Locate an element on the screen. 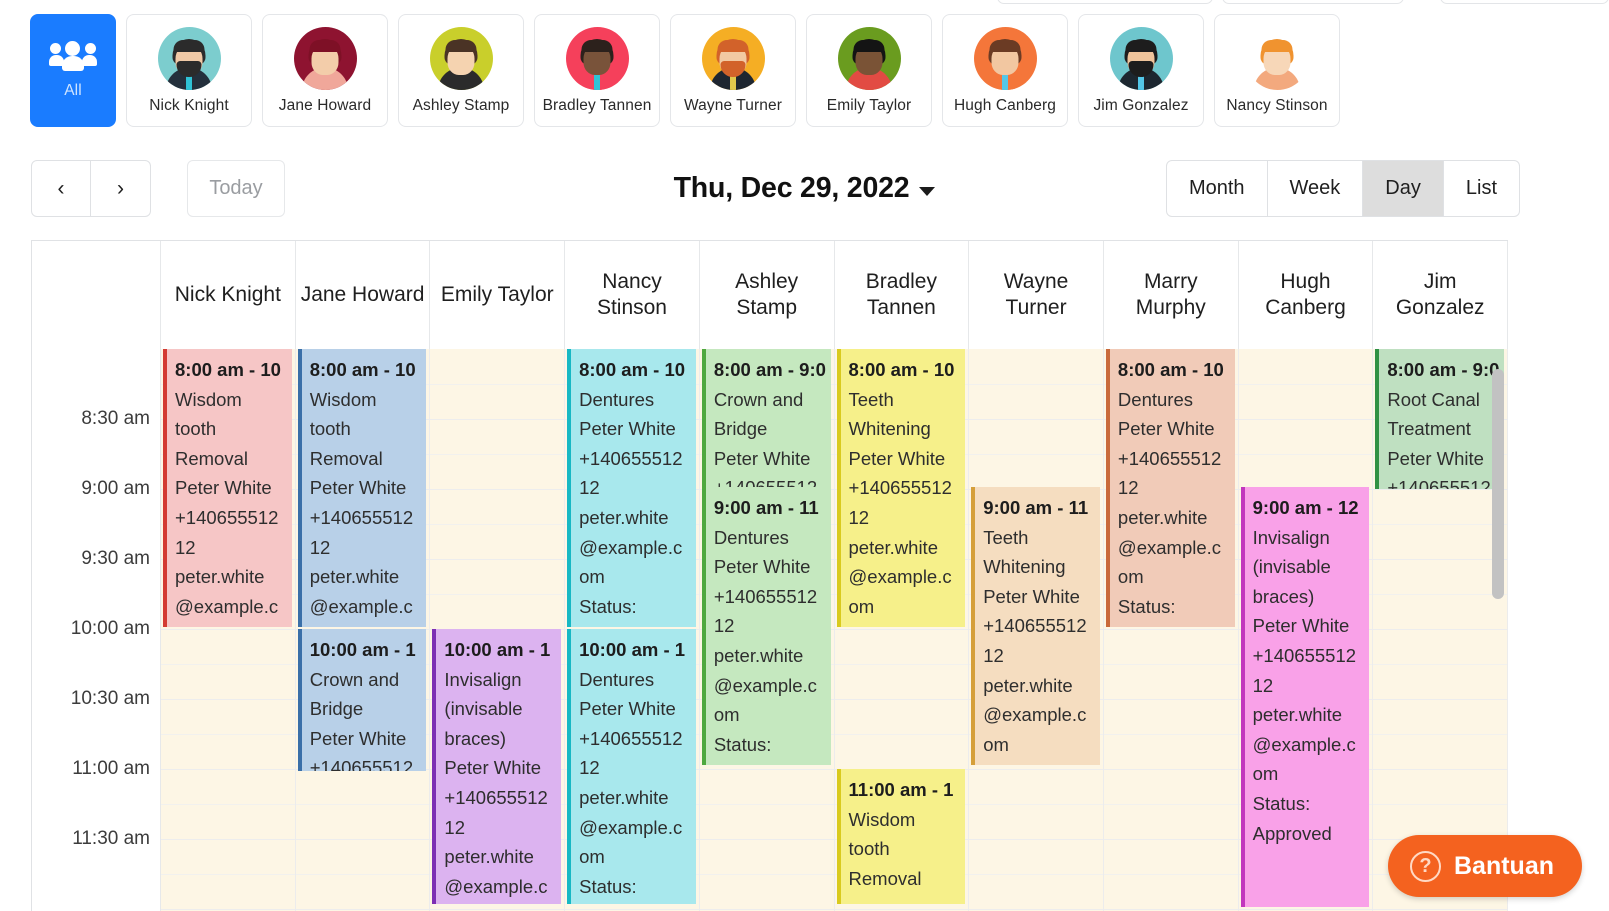 This screenshot has width=1609, height=911. event-detail-line: Removal is located at coordinates (885, 878).